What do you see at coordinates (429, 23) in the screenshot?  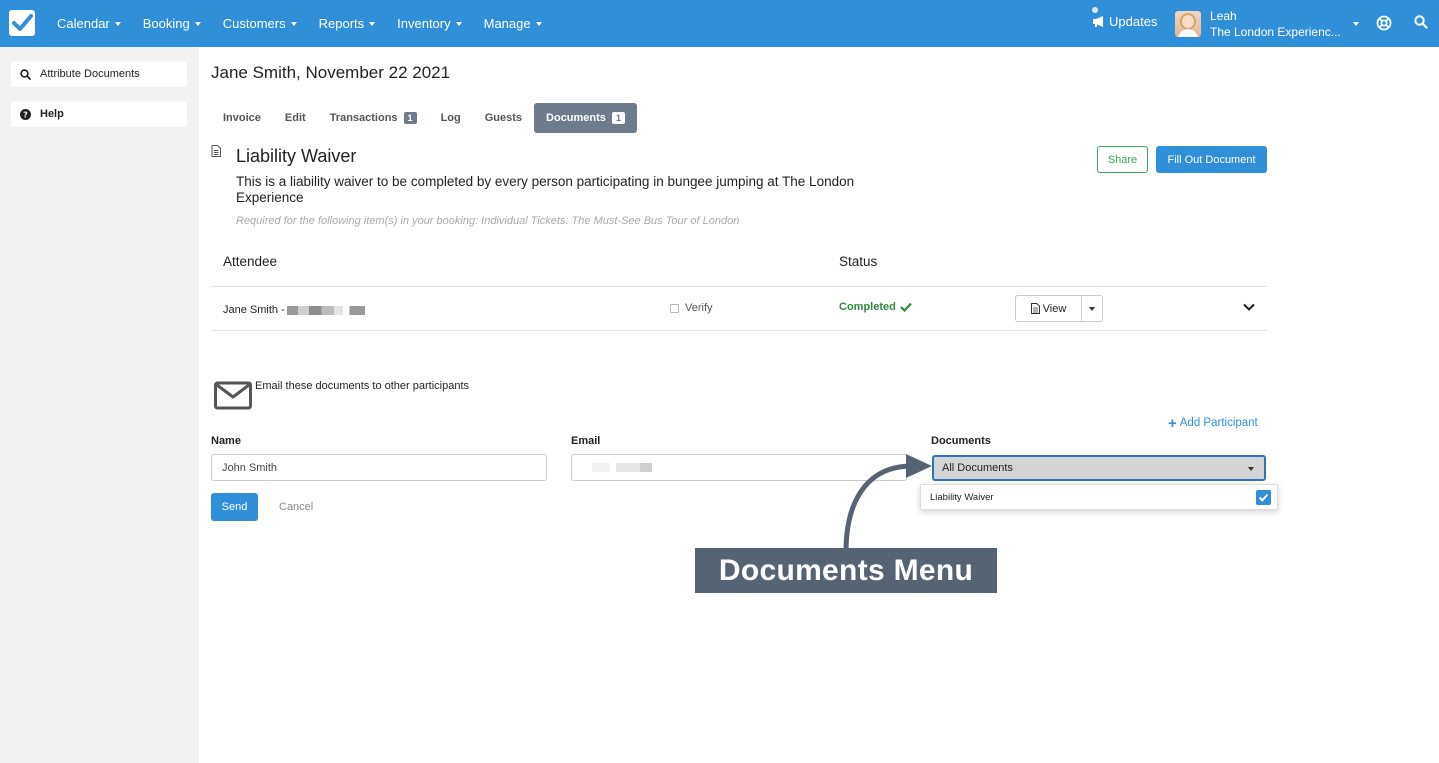 I see `menu-inventory: Inventory` at bounding box center [429, 23].